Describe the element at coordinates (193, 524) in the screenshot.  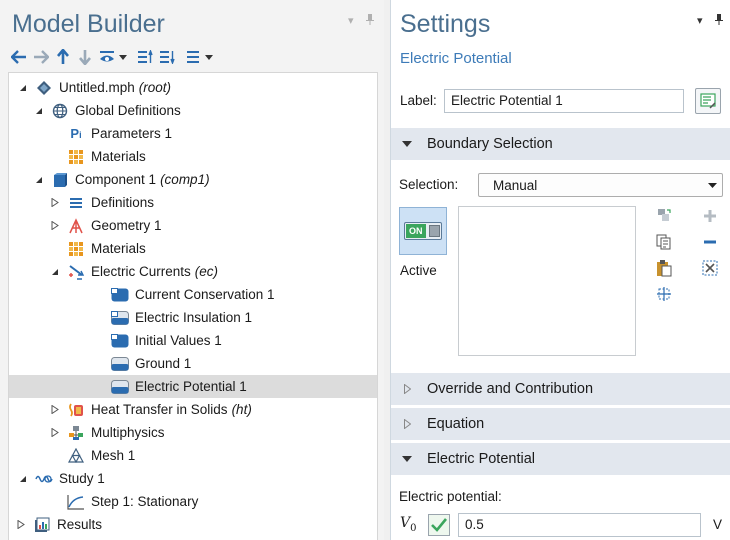
I see `tree-node-results: Results` at that location.